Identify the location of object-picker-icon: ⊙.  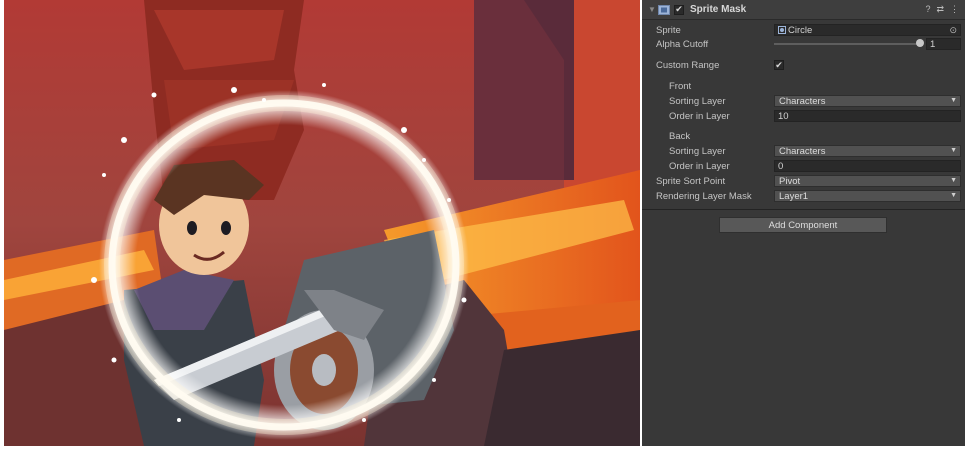
(953, 30).